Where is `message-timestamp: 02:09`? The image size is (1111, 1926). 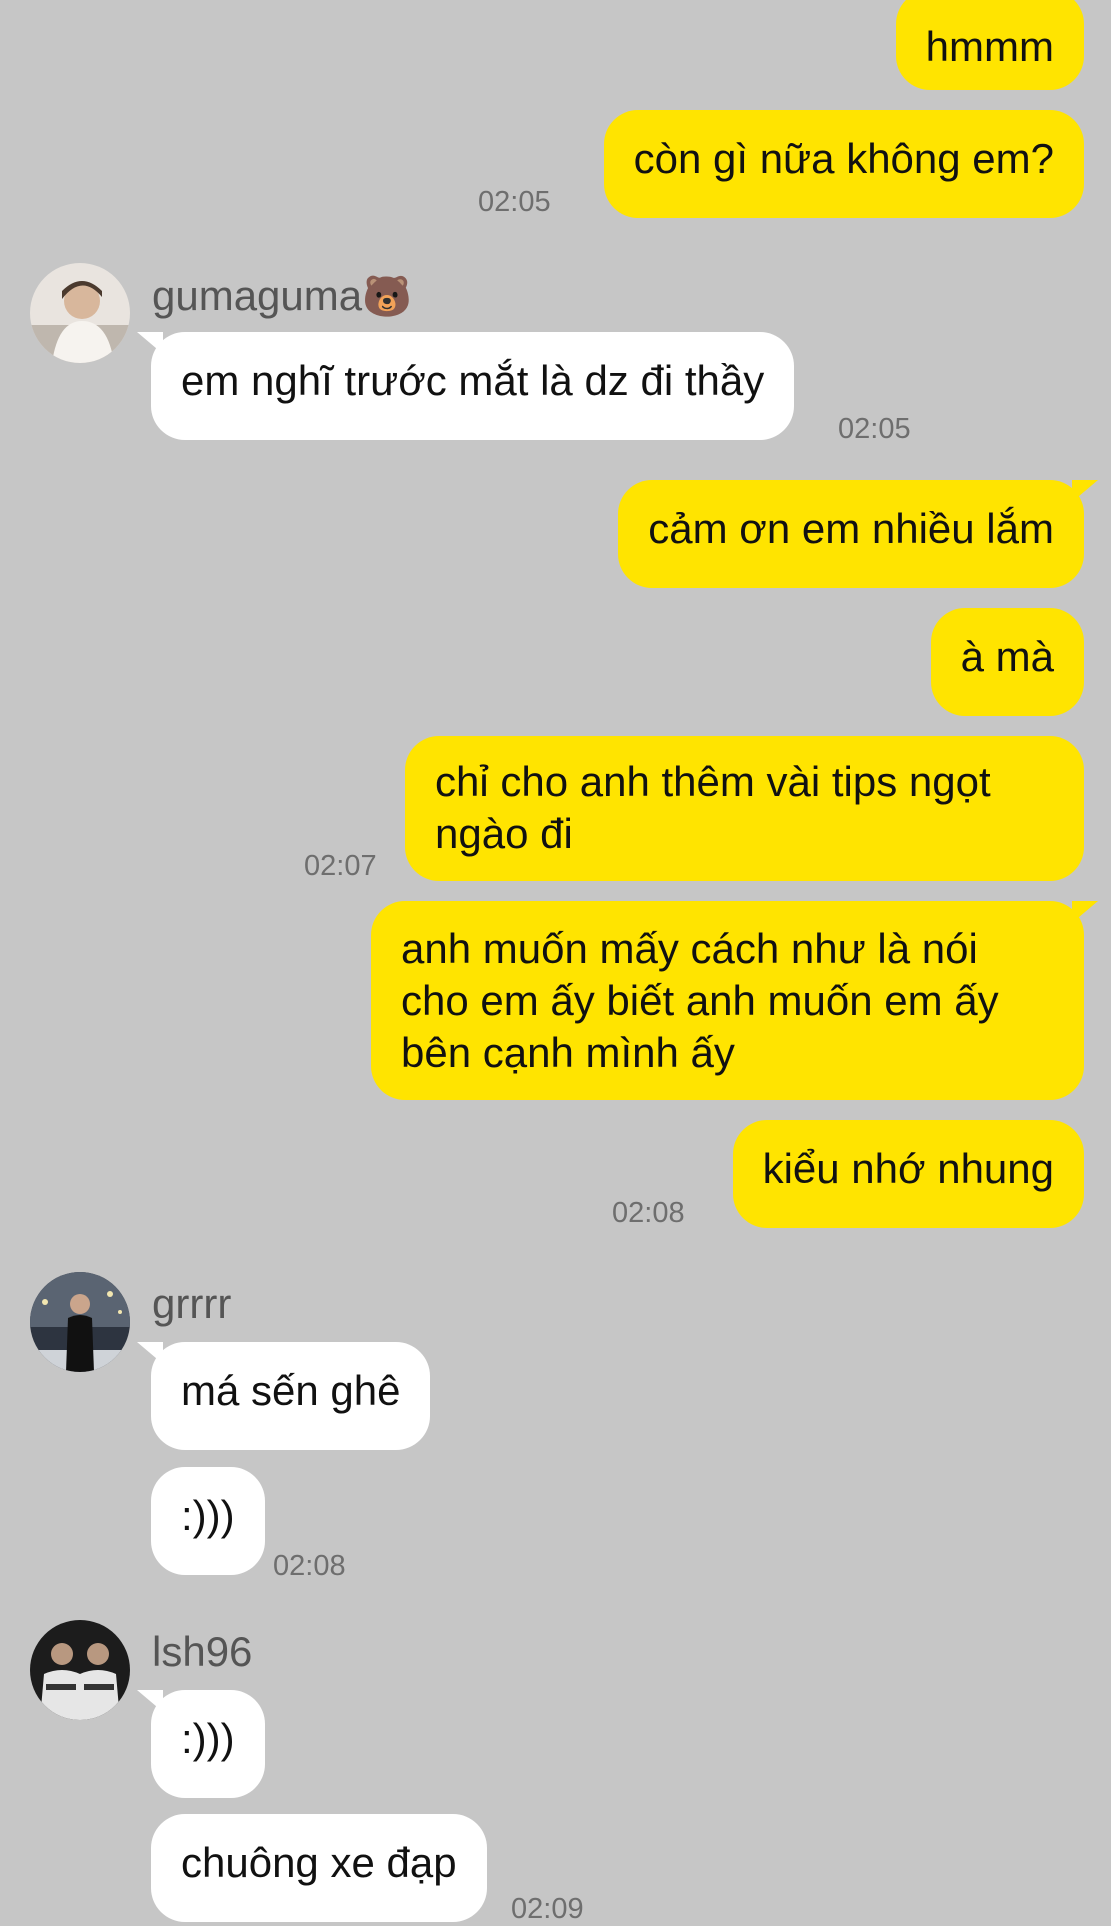 message-timestamp: 02:09 is located at coordinates (547, 1909).